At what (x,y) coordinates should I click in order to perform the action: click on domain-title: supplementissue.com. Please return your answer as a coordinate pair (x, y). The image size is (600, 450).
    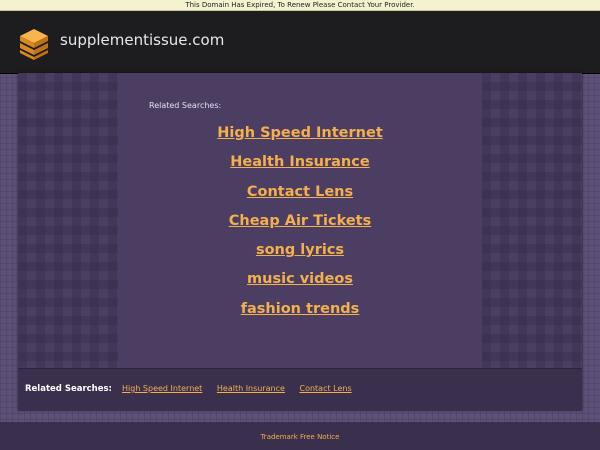
    Looking at the image, I should click on (142, 40).